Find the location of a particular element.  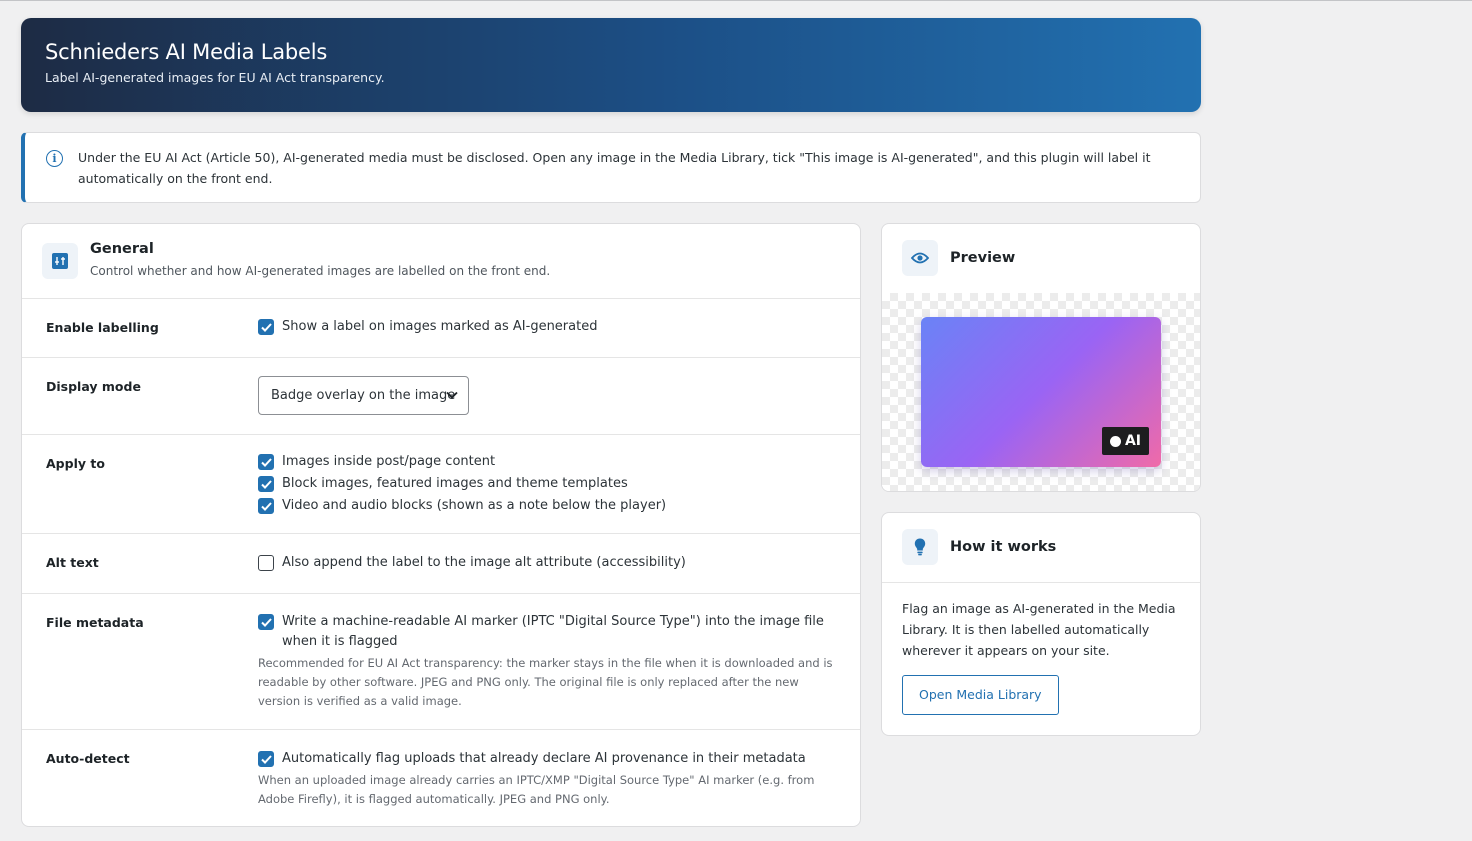

ai-badge: AI is located at coordinates (1125, 441).